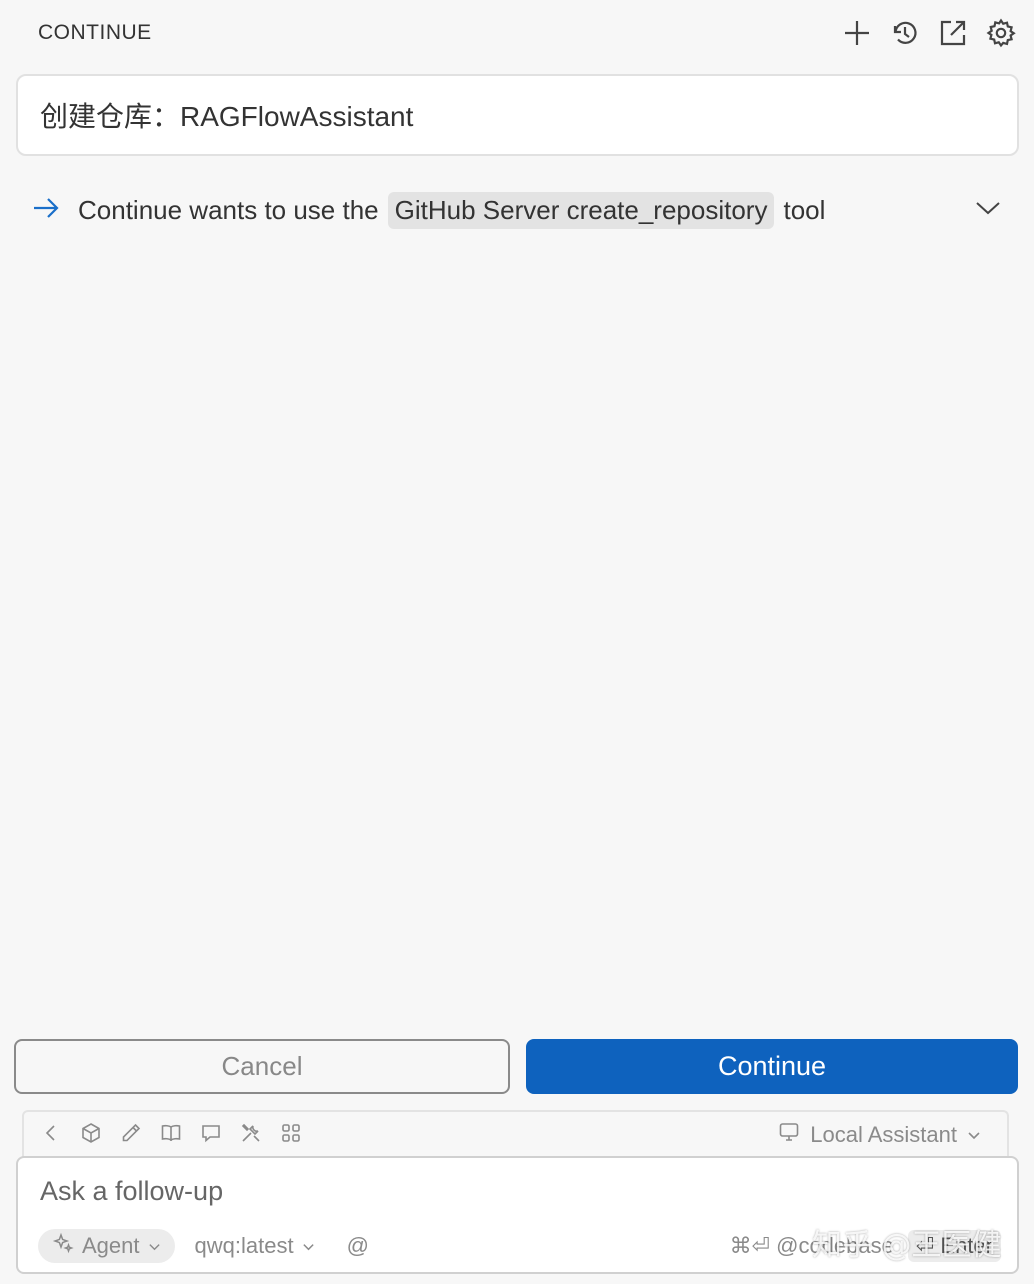 The height and width of the screenshot is (1284, 1034). Describe the element at coordinates (804, 209) in the screenshot. I see `tool-call-suffix: tool` at that location.